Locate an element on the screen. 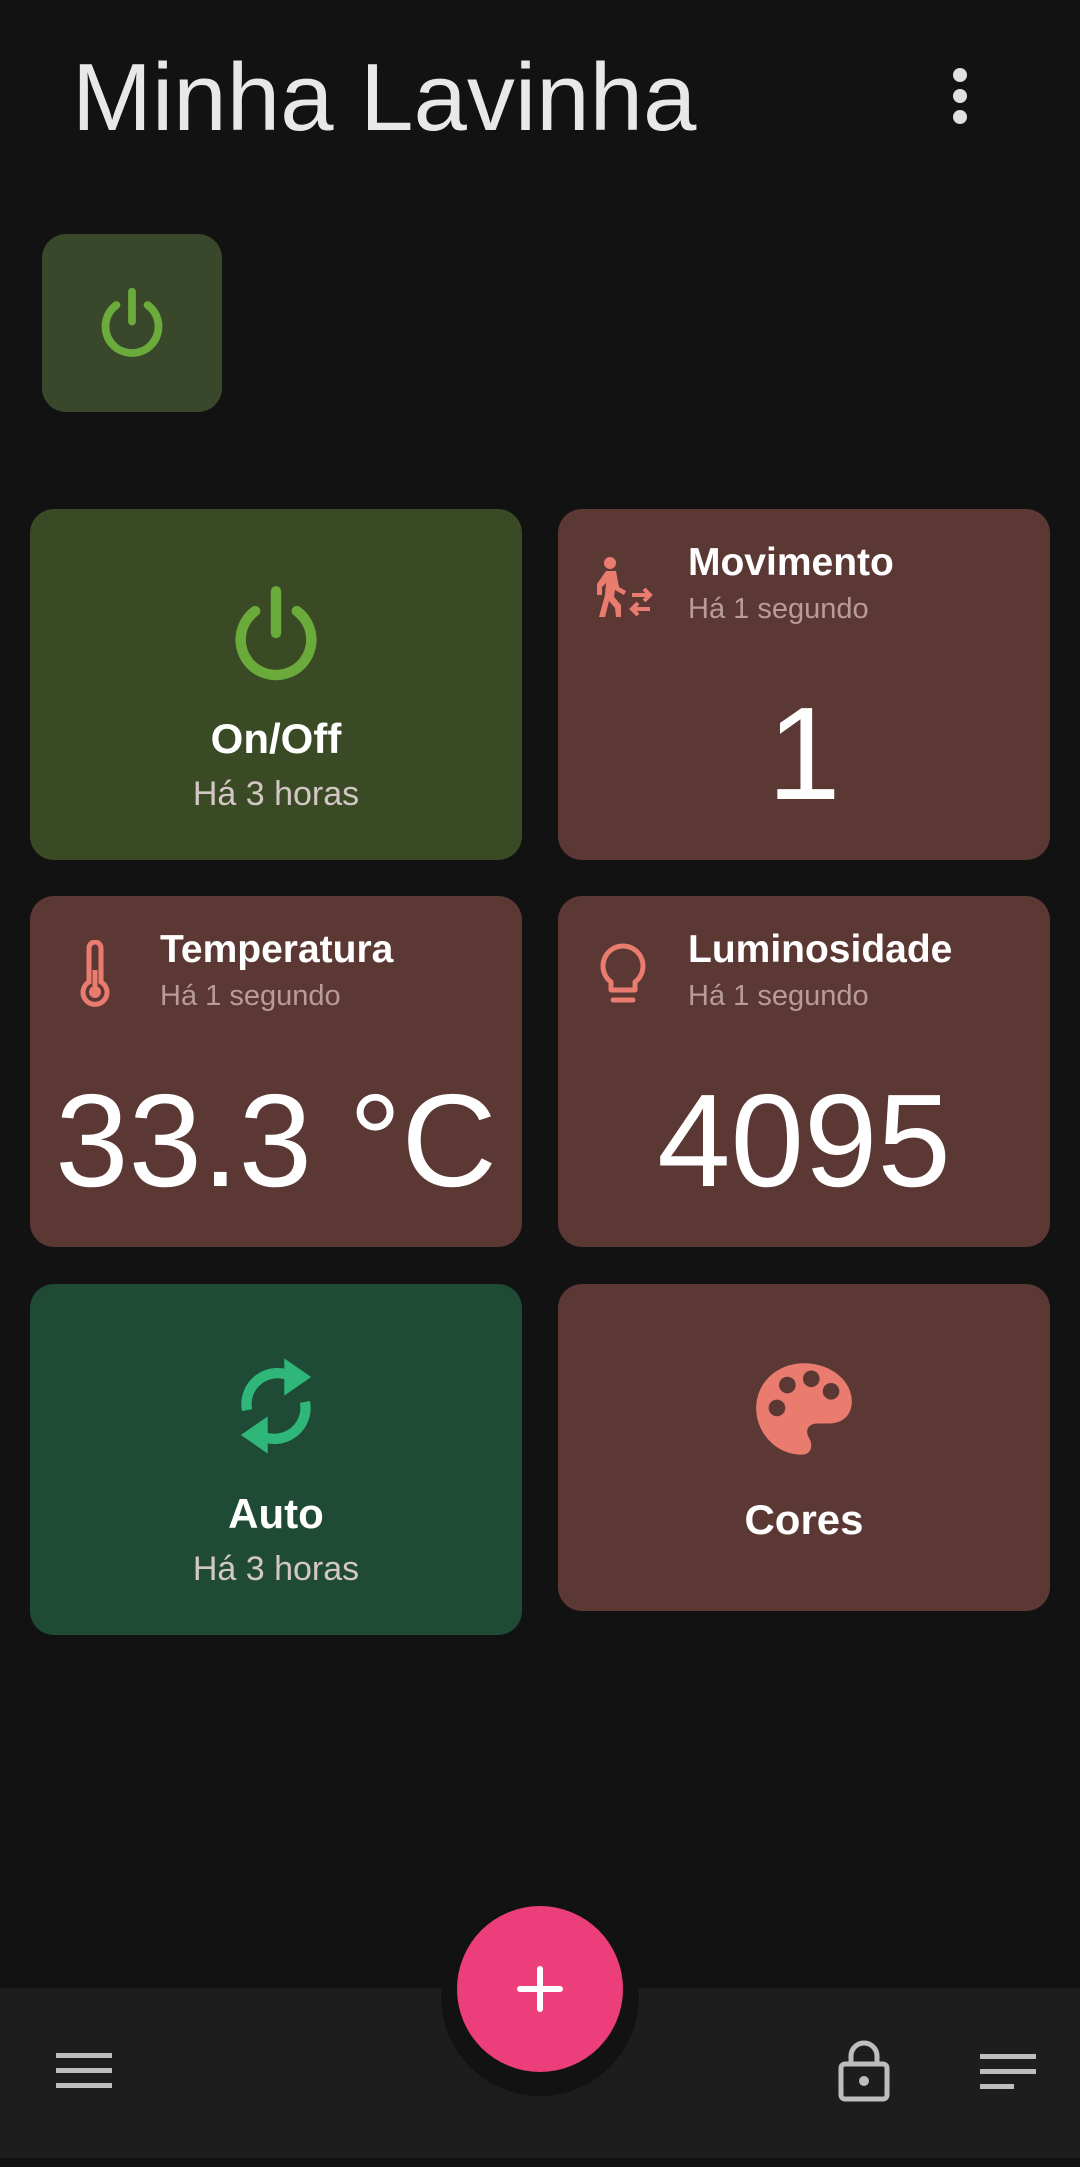  luminosidade-updated: Há 1 segundo is located at coordinates (778, 996).